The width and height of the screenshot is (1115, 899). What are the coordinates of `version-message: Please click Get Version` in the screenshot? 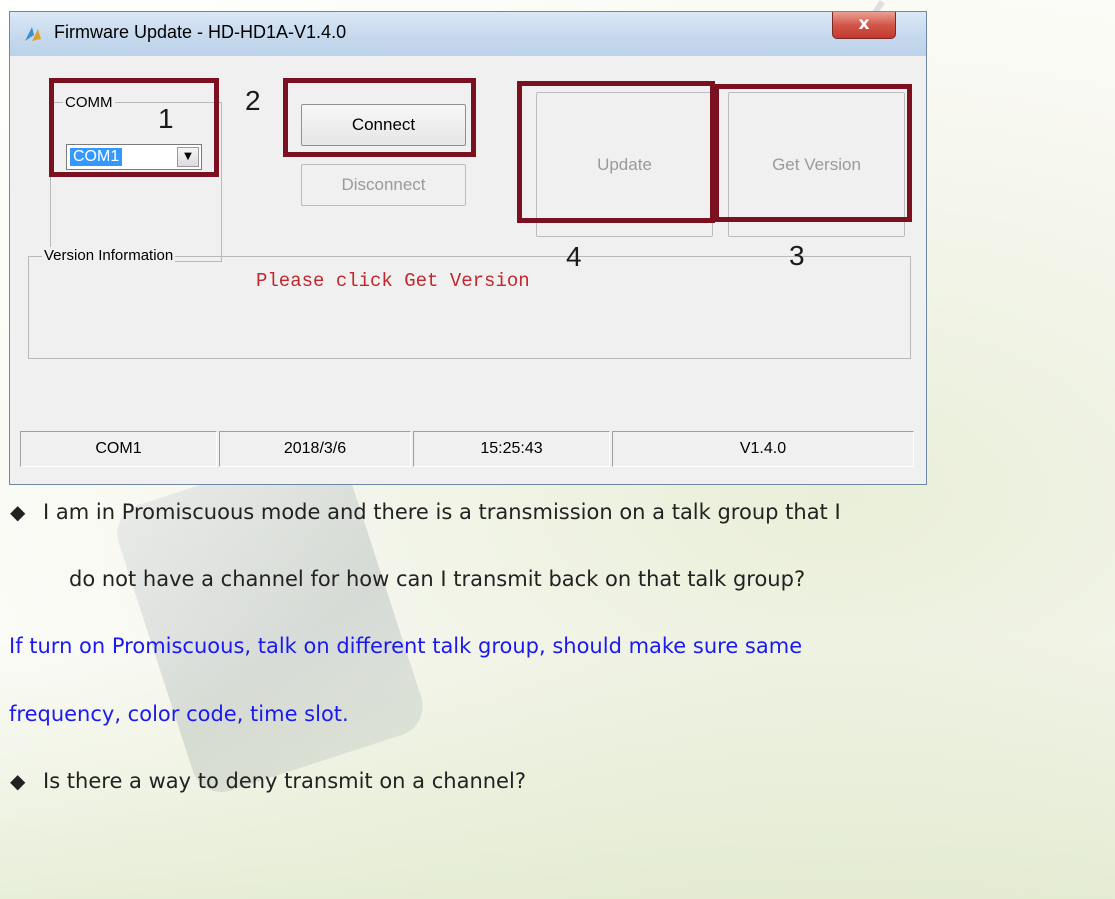 It's located at (393, 281).